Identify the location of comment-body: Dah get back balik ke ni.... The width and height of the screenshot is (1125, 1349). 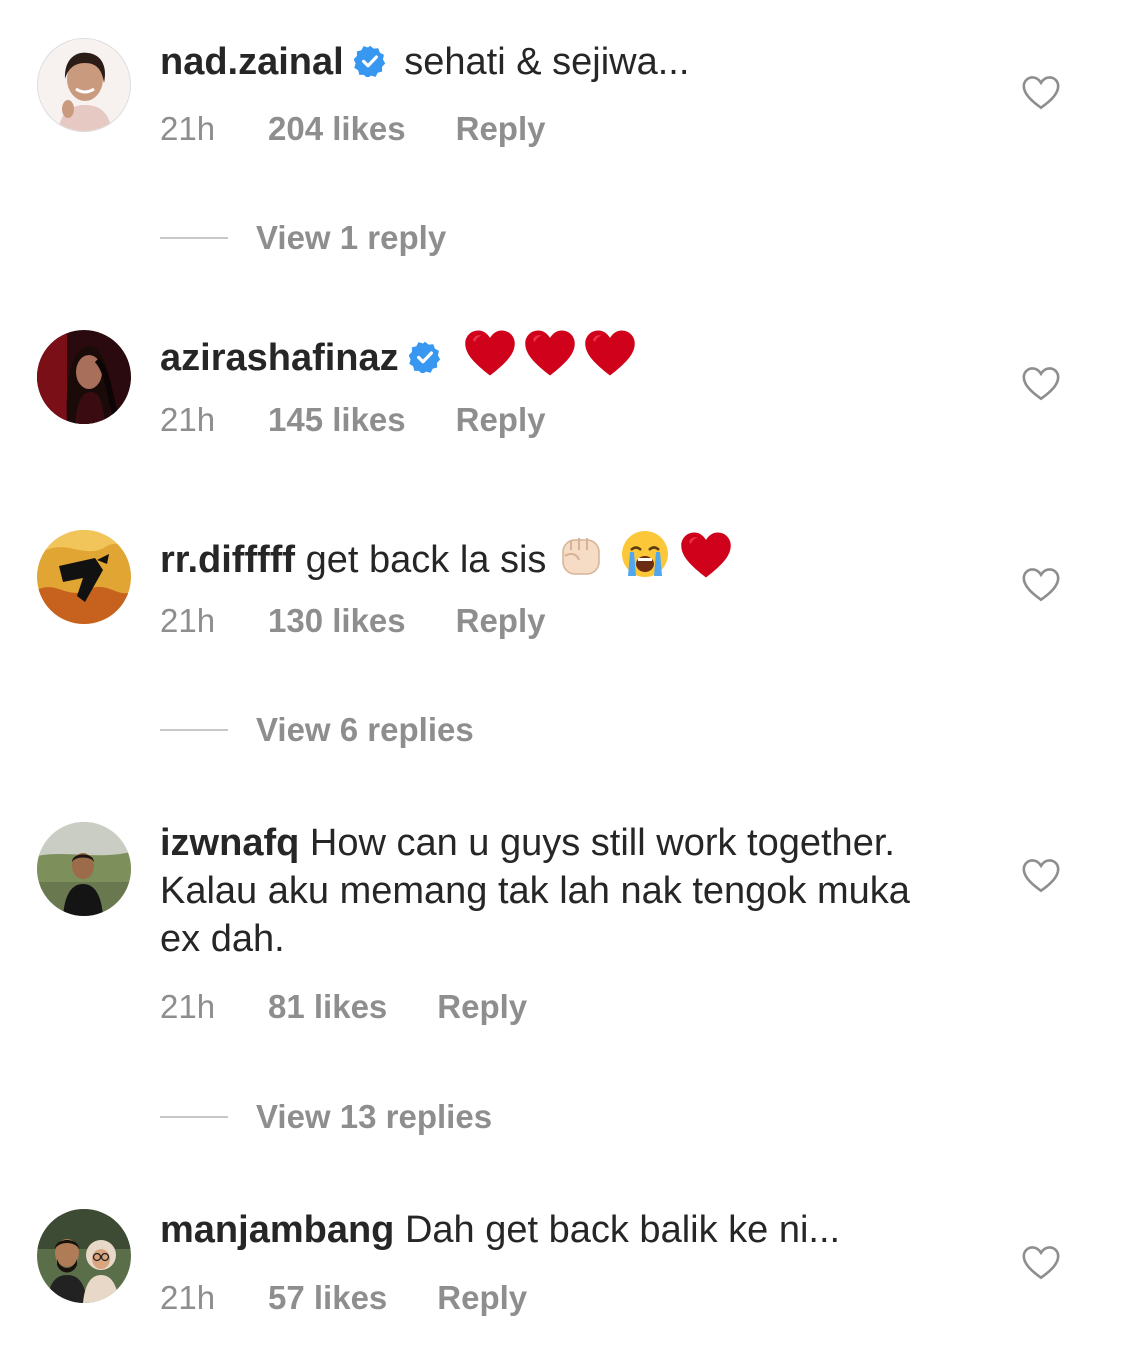
(622, 1230).